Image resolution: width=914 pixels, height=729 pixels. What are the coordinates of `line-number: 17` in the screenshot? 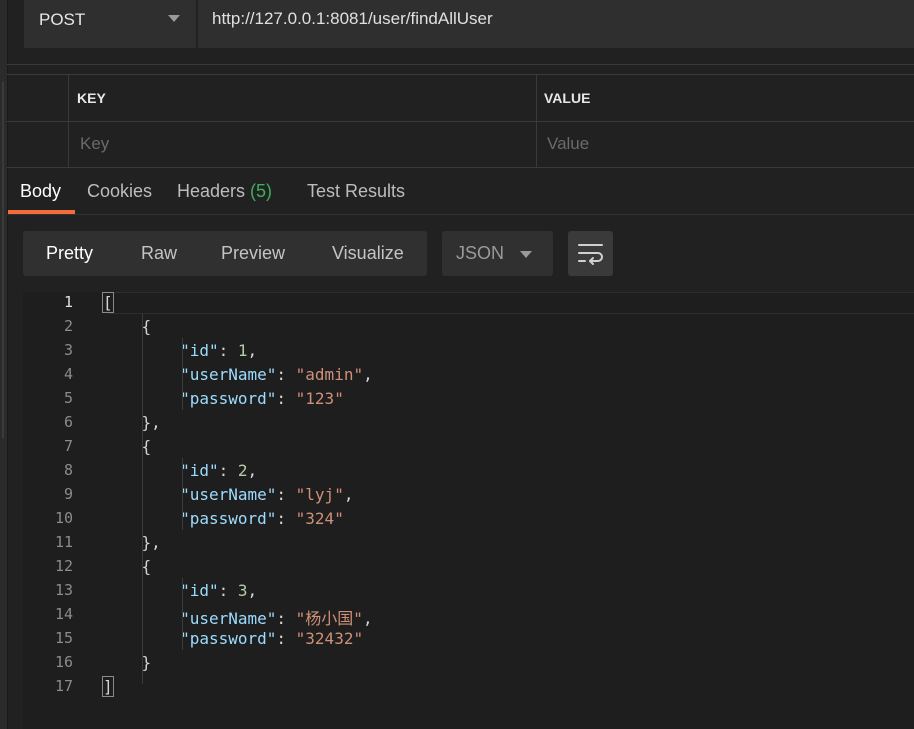 It's located at (63, 686).